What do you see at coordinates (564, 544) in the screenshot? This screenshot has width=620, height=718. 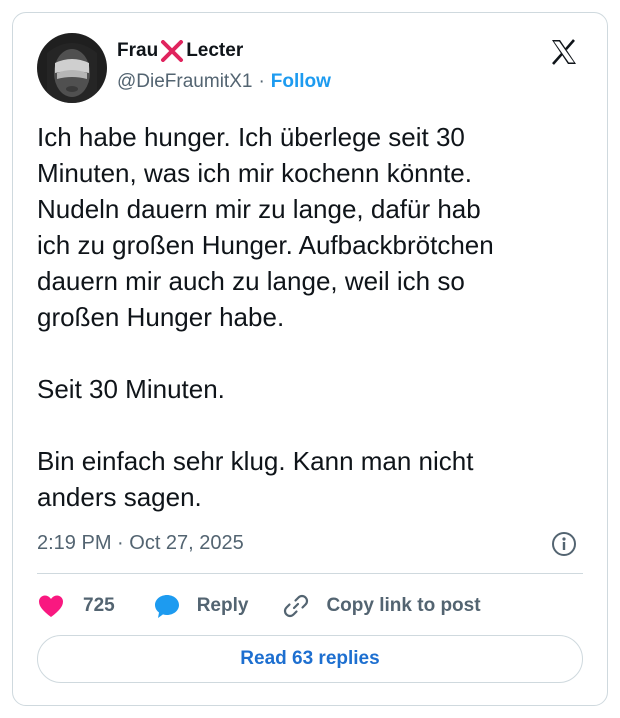 I see `info-icon` at bounding box center [564, 544].